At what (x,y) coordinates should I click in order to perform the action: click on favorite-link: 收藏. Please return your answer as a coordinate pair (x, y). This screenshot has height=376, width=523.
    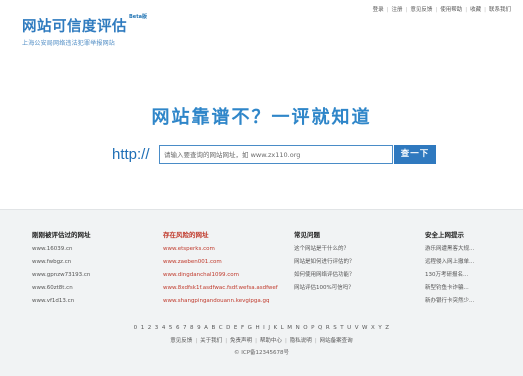
    Looking at the image, I should click on (475, 10).